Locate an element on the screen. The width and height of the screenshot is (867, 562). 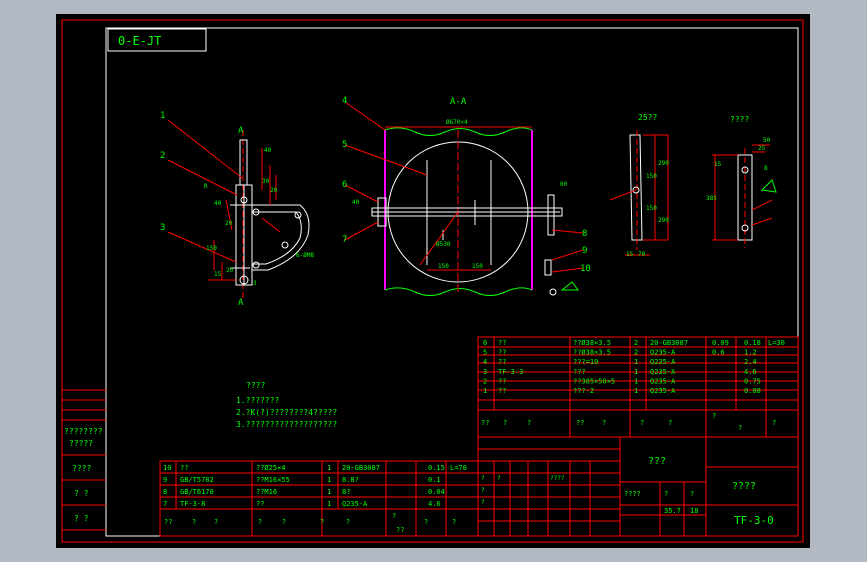
bom-right-cell-r2-c0: 4 is located at coordinates (485, 362).